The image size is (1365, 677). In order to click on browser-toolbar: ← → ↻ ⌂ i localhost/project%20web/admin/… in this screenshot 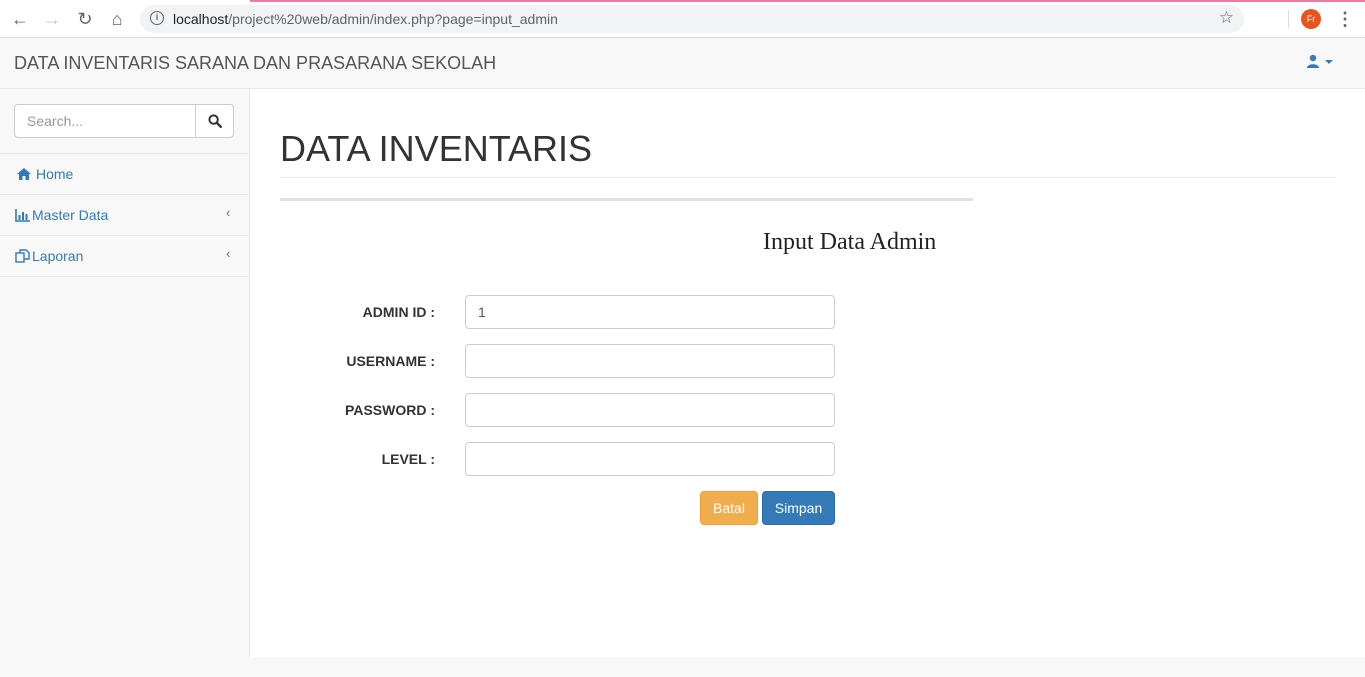, I will do `click(682, 19)`.